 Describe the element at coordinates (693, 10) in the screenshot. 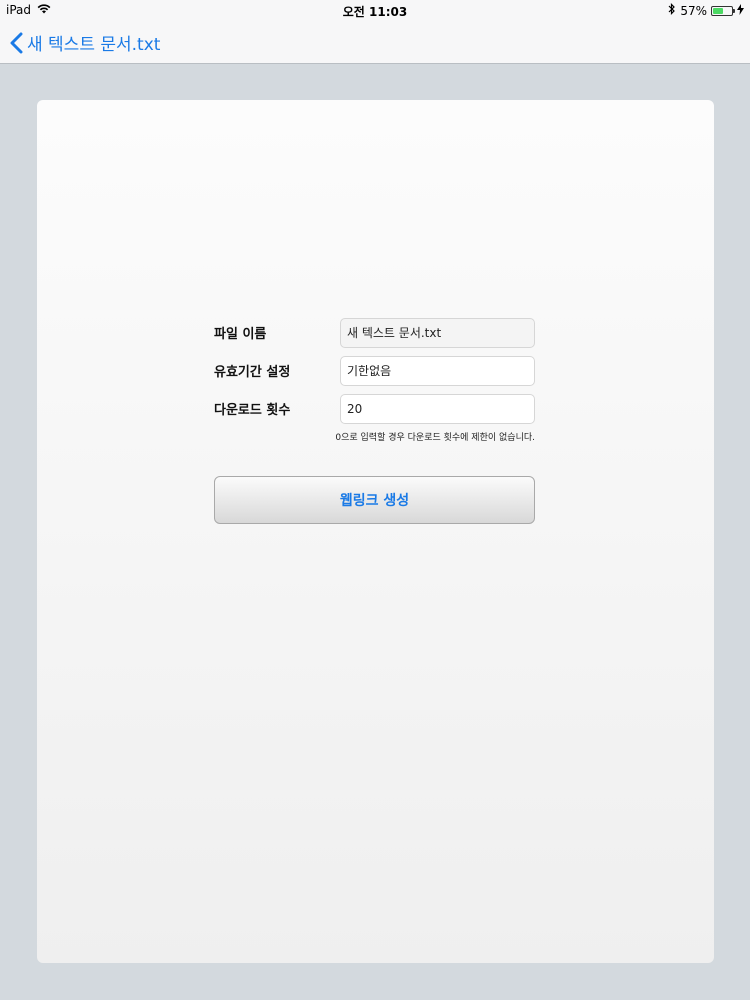

I see `battery-percent: 57%` at that location.